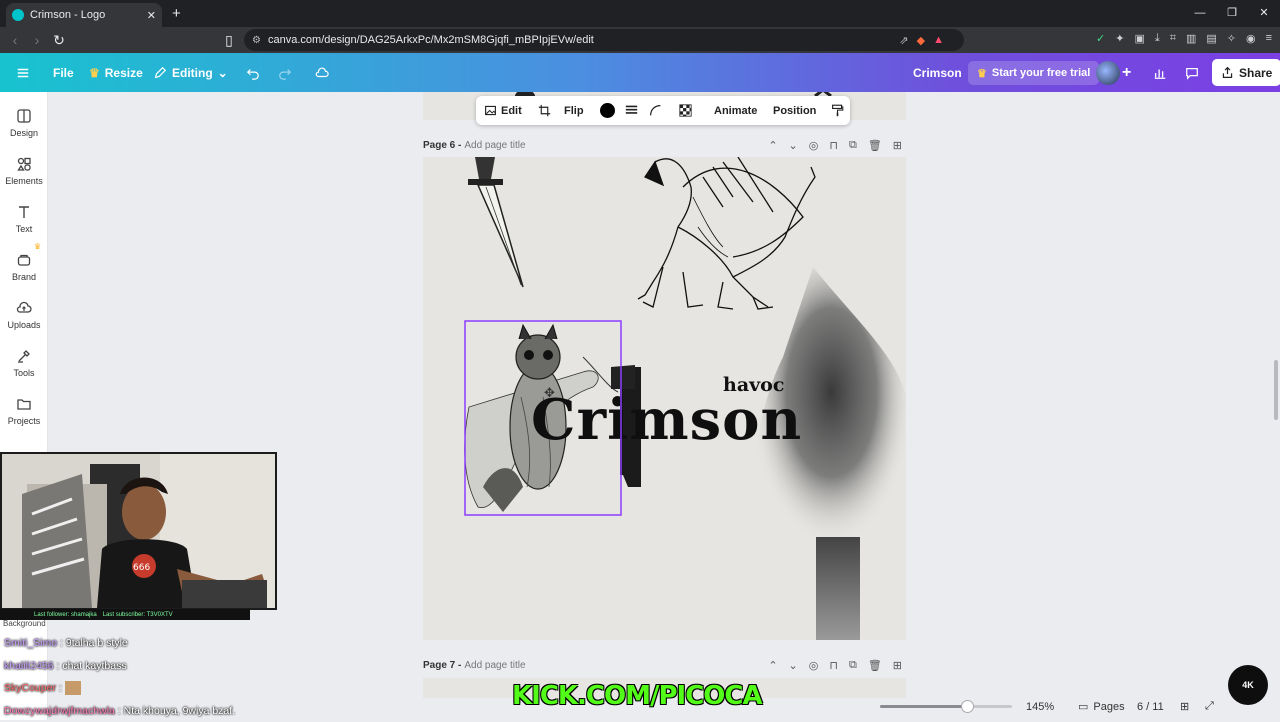  I want to click on crop-button, so click(544, 110).